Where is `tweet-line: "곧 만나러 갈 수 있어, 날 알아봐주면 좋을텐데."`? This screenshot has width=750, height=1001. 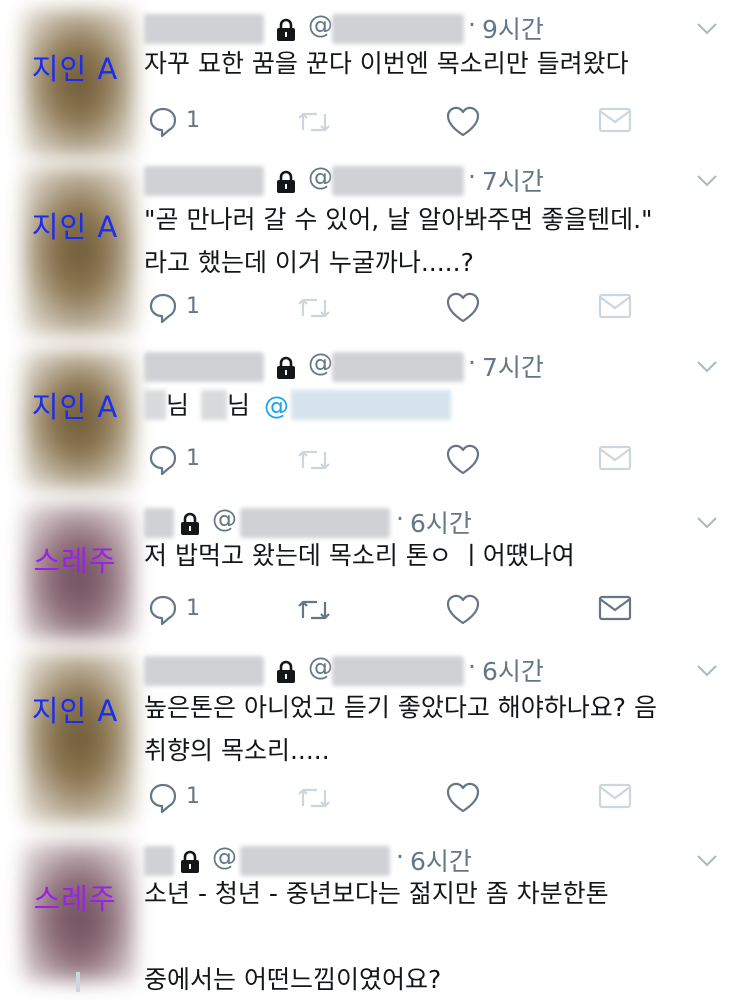
tweet-line: "곧 만나러 갈 수 있어, 날 알아봐주면 좋을텐데." is located at coordinates (398, 219).